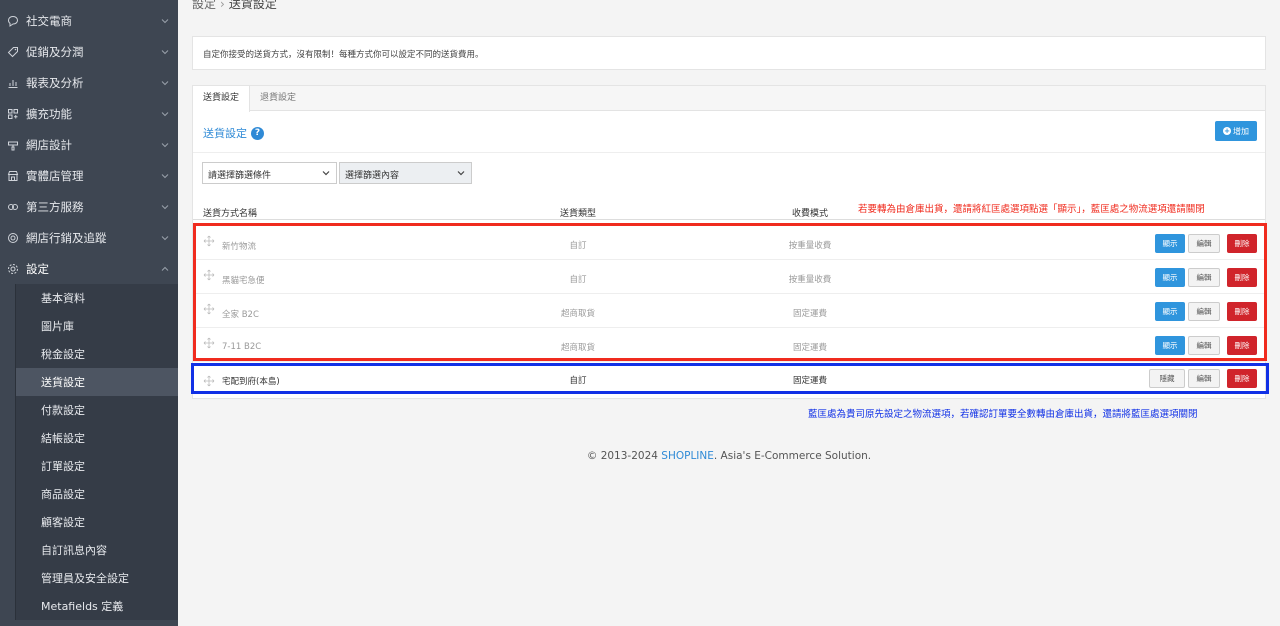 Image resolution: width=1280 pixels, height=626 pixels. Describe the element at coordinates (89, 175) in the screenshot. I see `sidebar-item-physical-store: 實體店管理` at that location.